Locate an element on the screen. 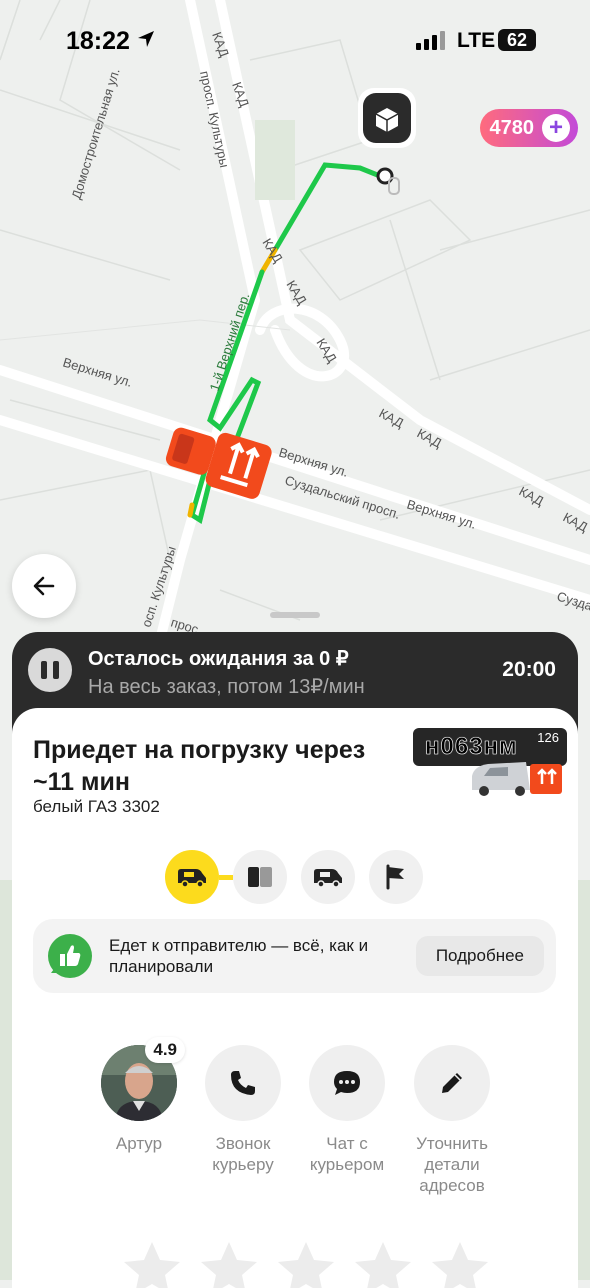  courier-profile-button: 4.9 Артур is located at coordinates (139, 1095).